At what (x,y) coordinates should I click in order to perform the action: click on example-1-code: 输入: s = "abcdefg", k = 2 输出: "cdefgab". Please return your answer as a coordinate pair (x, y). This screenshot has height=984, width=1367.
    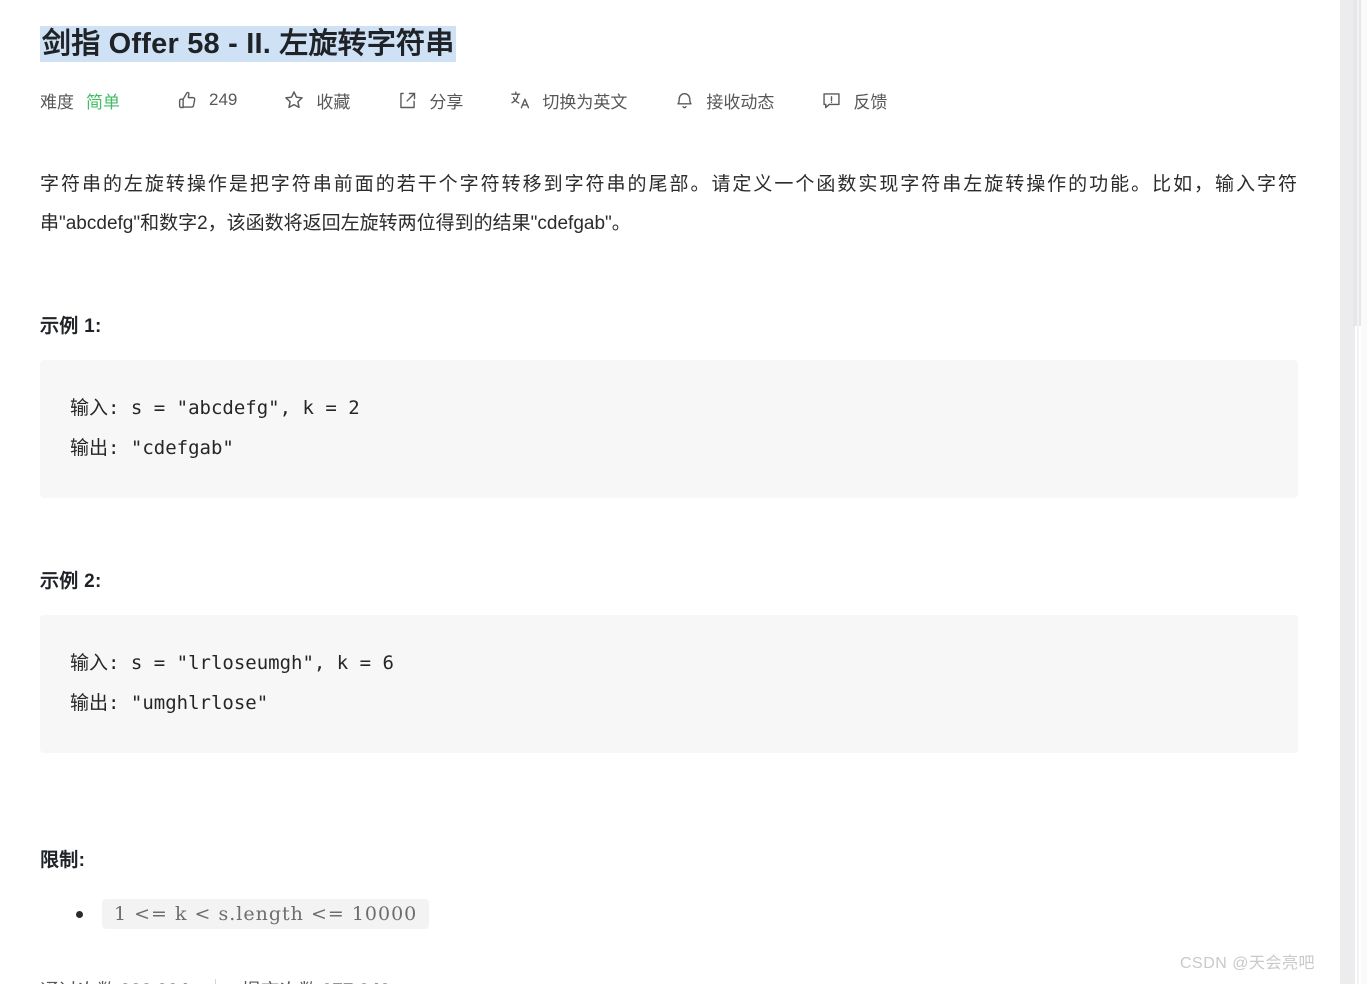
    Looking at the image, I should click on (669, 429).